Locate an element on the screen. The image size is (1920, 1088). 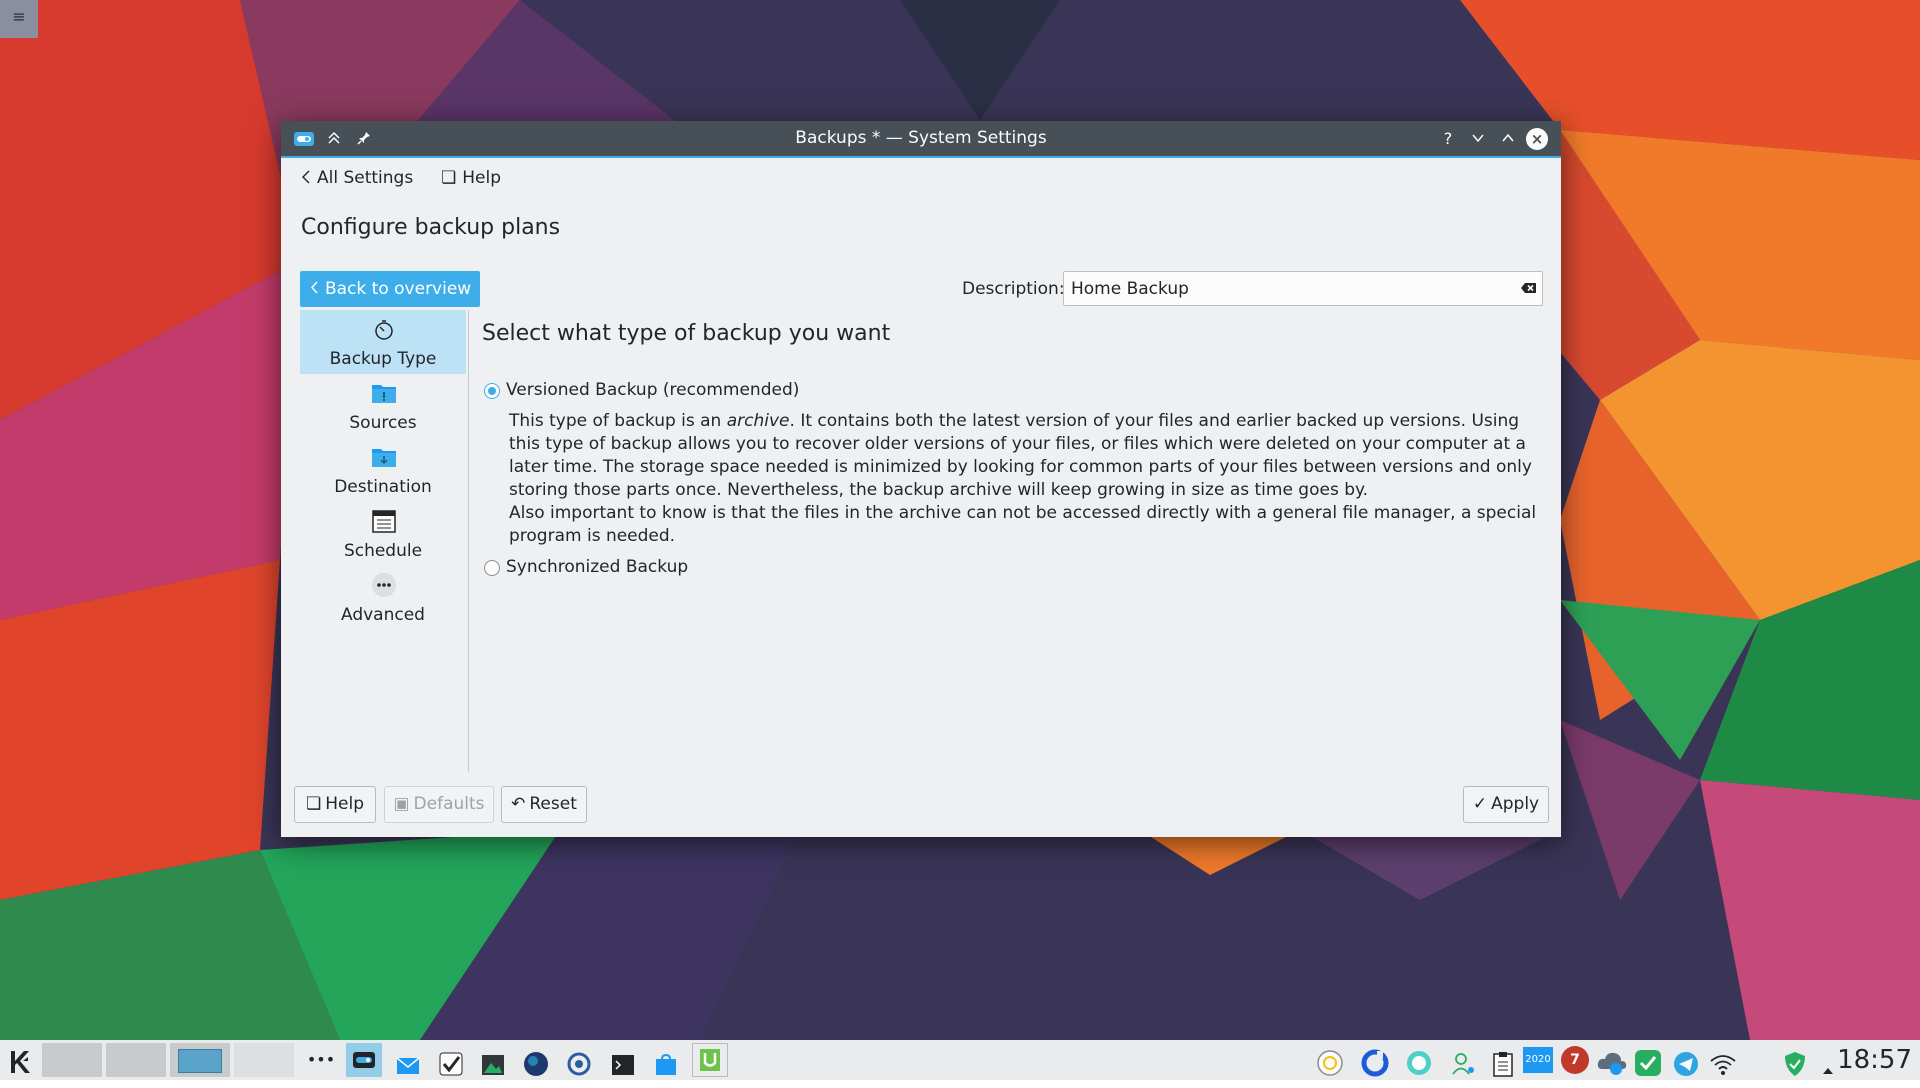
taskbar: ••• 2020 7 18:57 is located at coordinates (960, 1060).